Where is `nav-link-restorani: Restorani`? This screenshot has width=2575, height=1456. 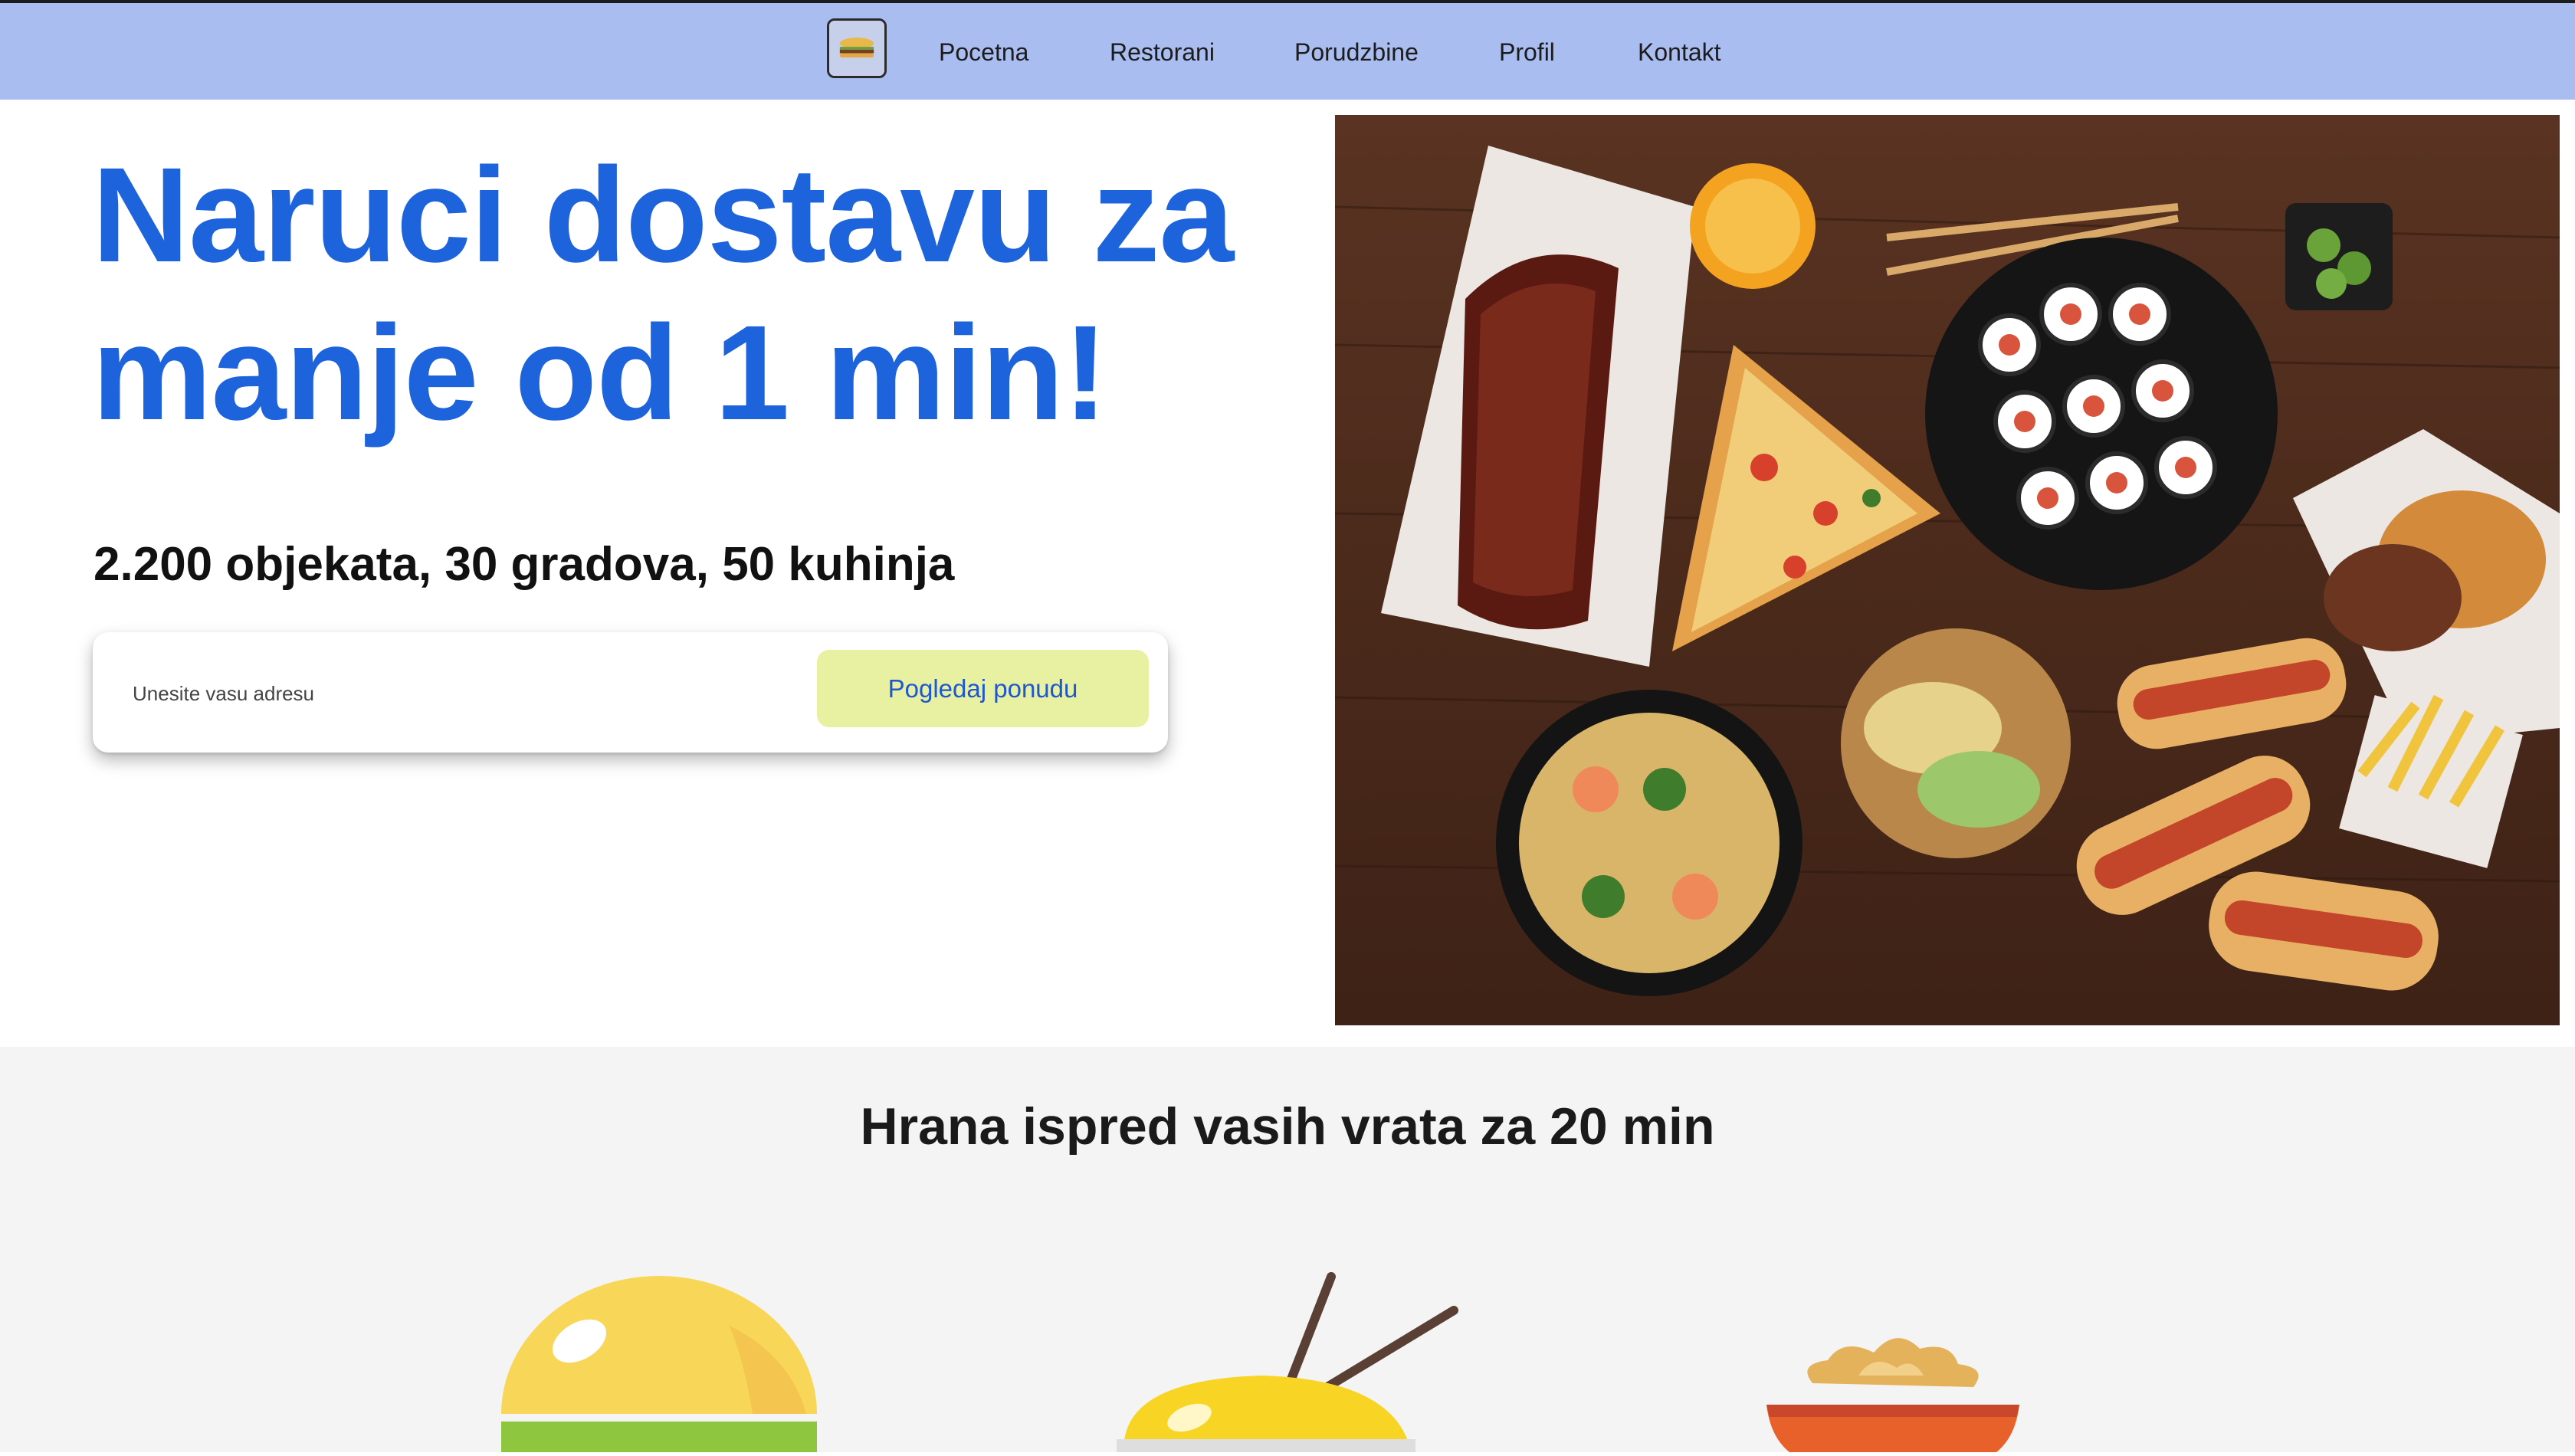
nav-link-restorani: Restorani is located at coordinates (1163, 52).